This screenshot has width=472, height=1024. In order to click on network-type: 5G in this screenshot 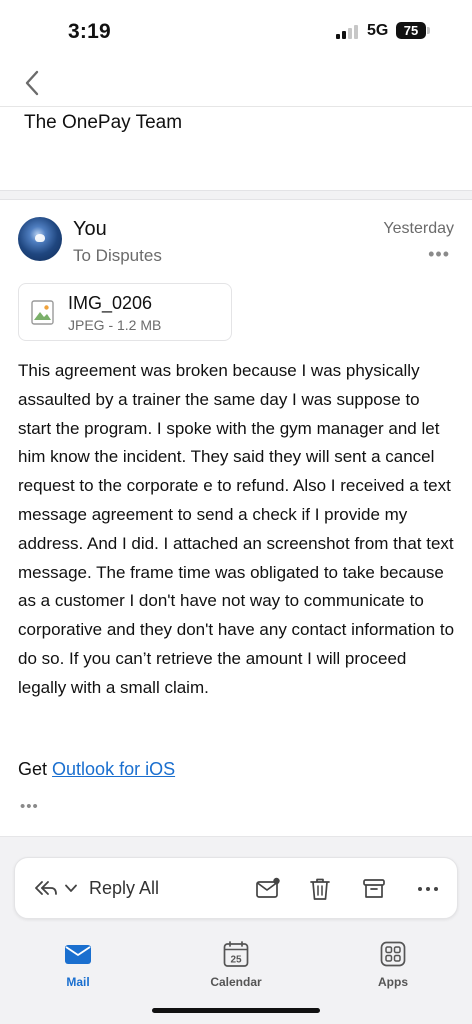, I will do `click(378, 30)`.